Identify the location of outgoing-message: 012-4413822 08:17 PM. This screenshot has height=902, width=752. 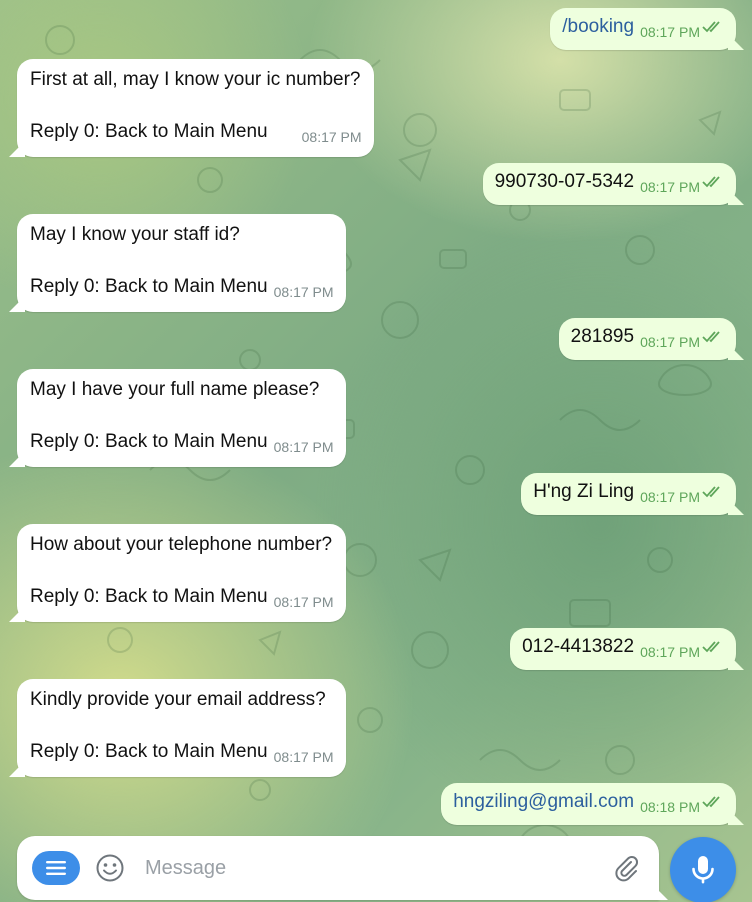
(623, 649).